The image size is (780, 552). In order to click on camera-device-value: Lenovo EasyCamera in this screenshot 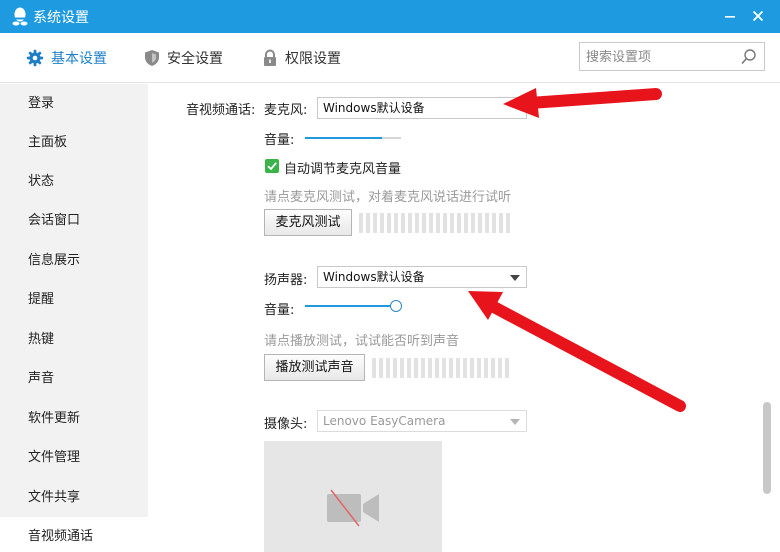, I will do `click(384, 421)`.